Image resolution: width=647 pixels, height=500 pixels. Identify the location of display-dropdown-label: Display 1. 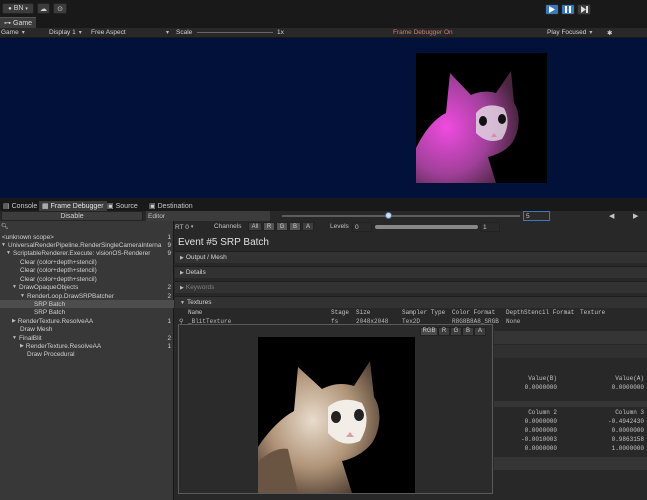
(62, 32).